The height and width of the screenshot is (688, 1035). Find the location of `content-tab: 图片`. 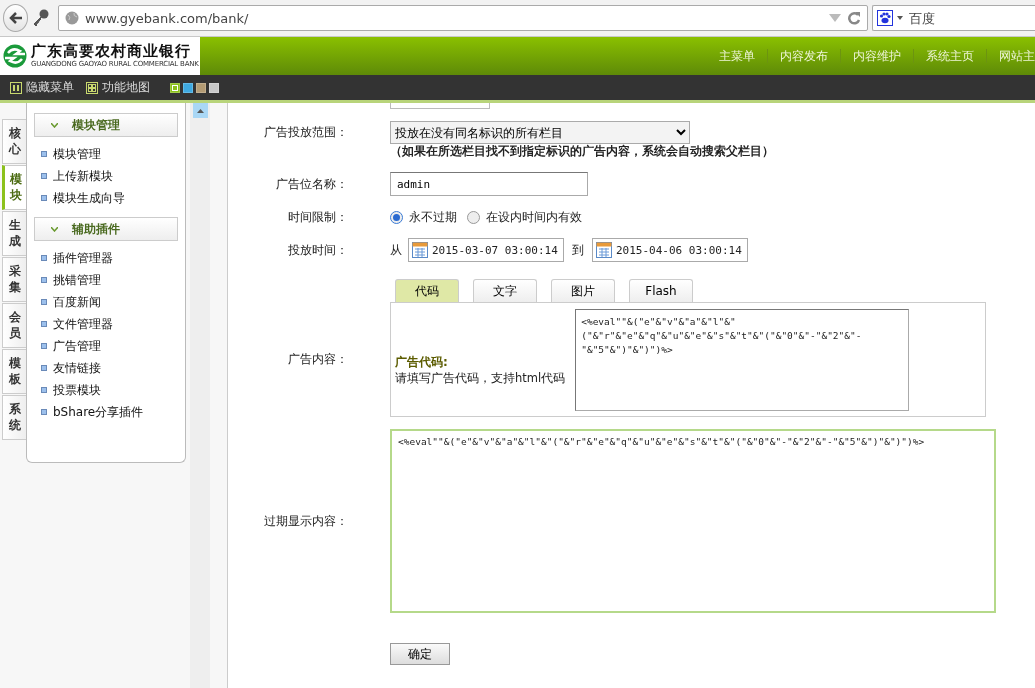

content-tab: 图片 is located at coordinates (583, 290).